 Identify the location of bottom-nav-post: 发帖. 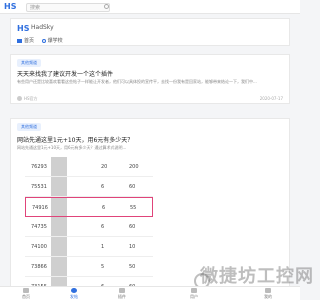
(74, 294).